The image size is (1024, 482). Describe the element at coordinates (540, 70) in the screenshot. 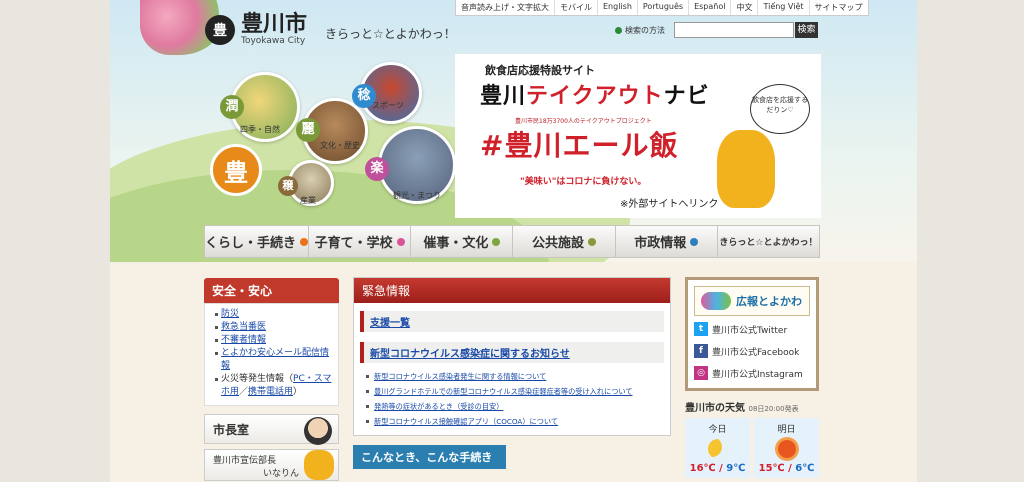

I see `banner-top-text: 飲食店応援特設サイト` at that location.